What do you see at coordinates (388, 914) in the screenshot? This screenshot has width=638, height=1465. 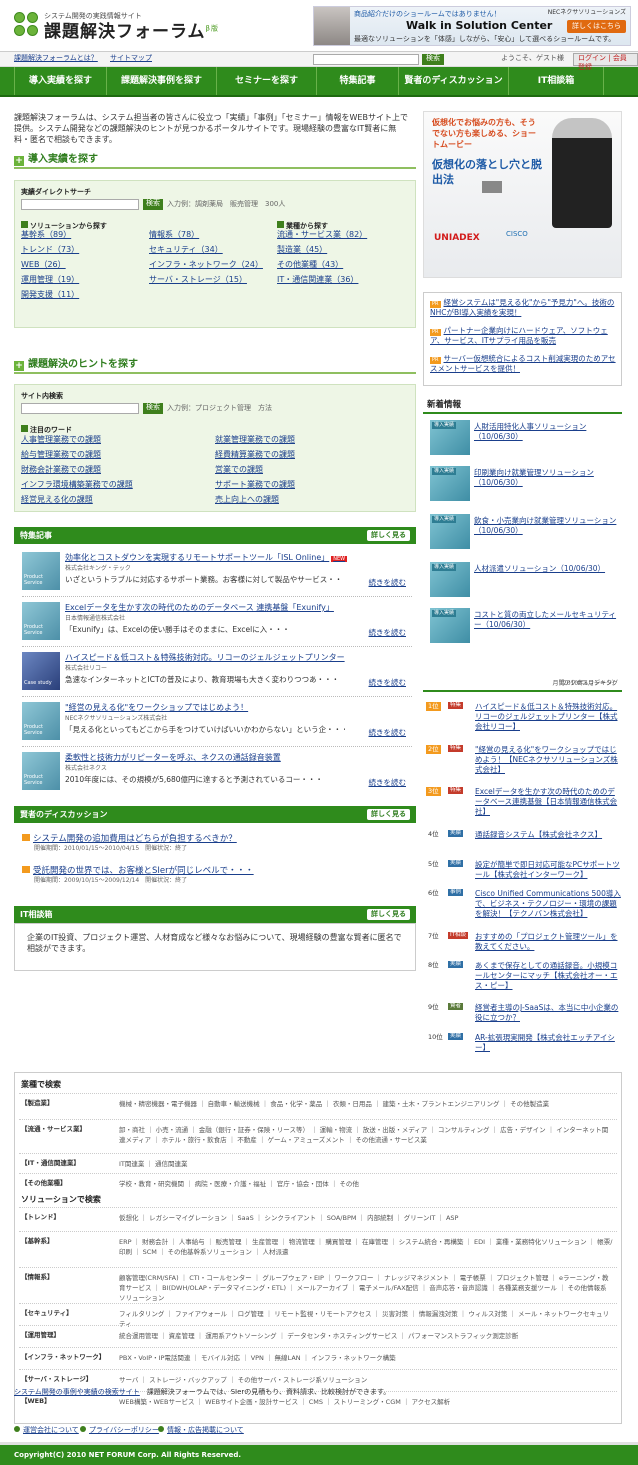 I see `it-consult-more-button: 詳しく見る` at bounding box center [388, 914].